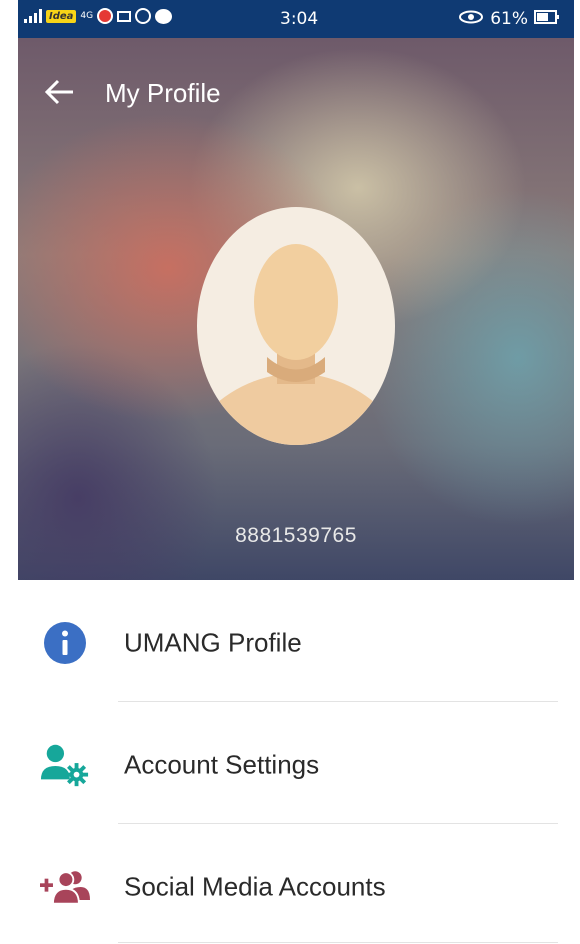  I want to click on menu-item-social-media-accounts: Social Media Accounts, so click(296, 887).